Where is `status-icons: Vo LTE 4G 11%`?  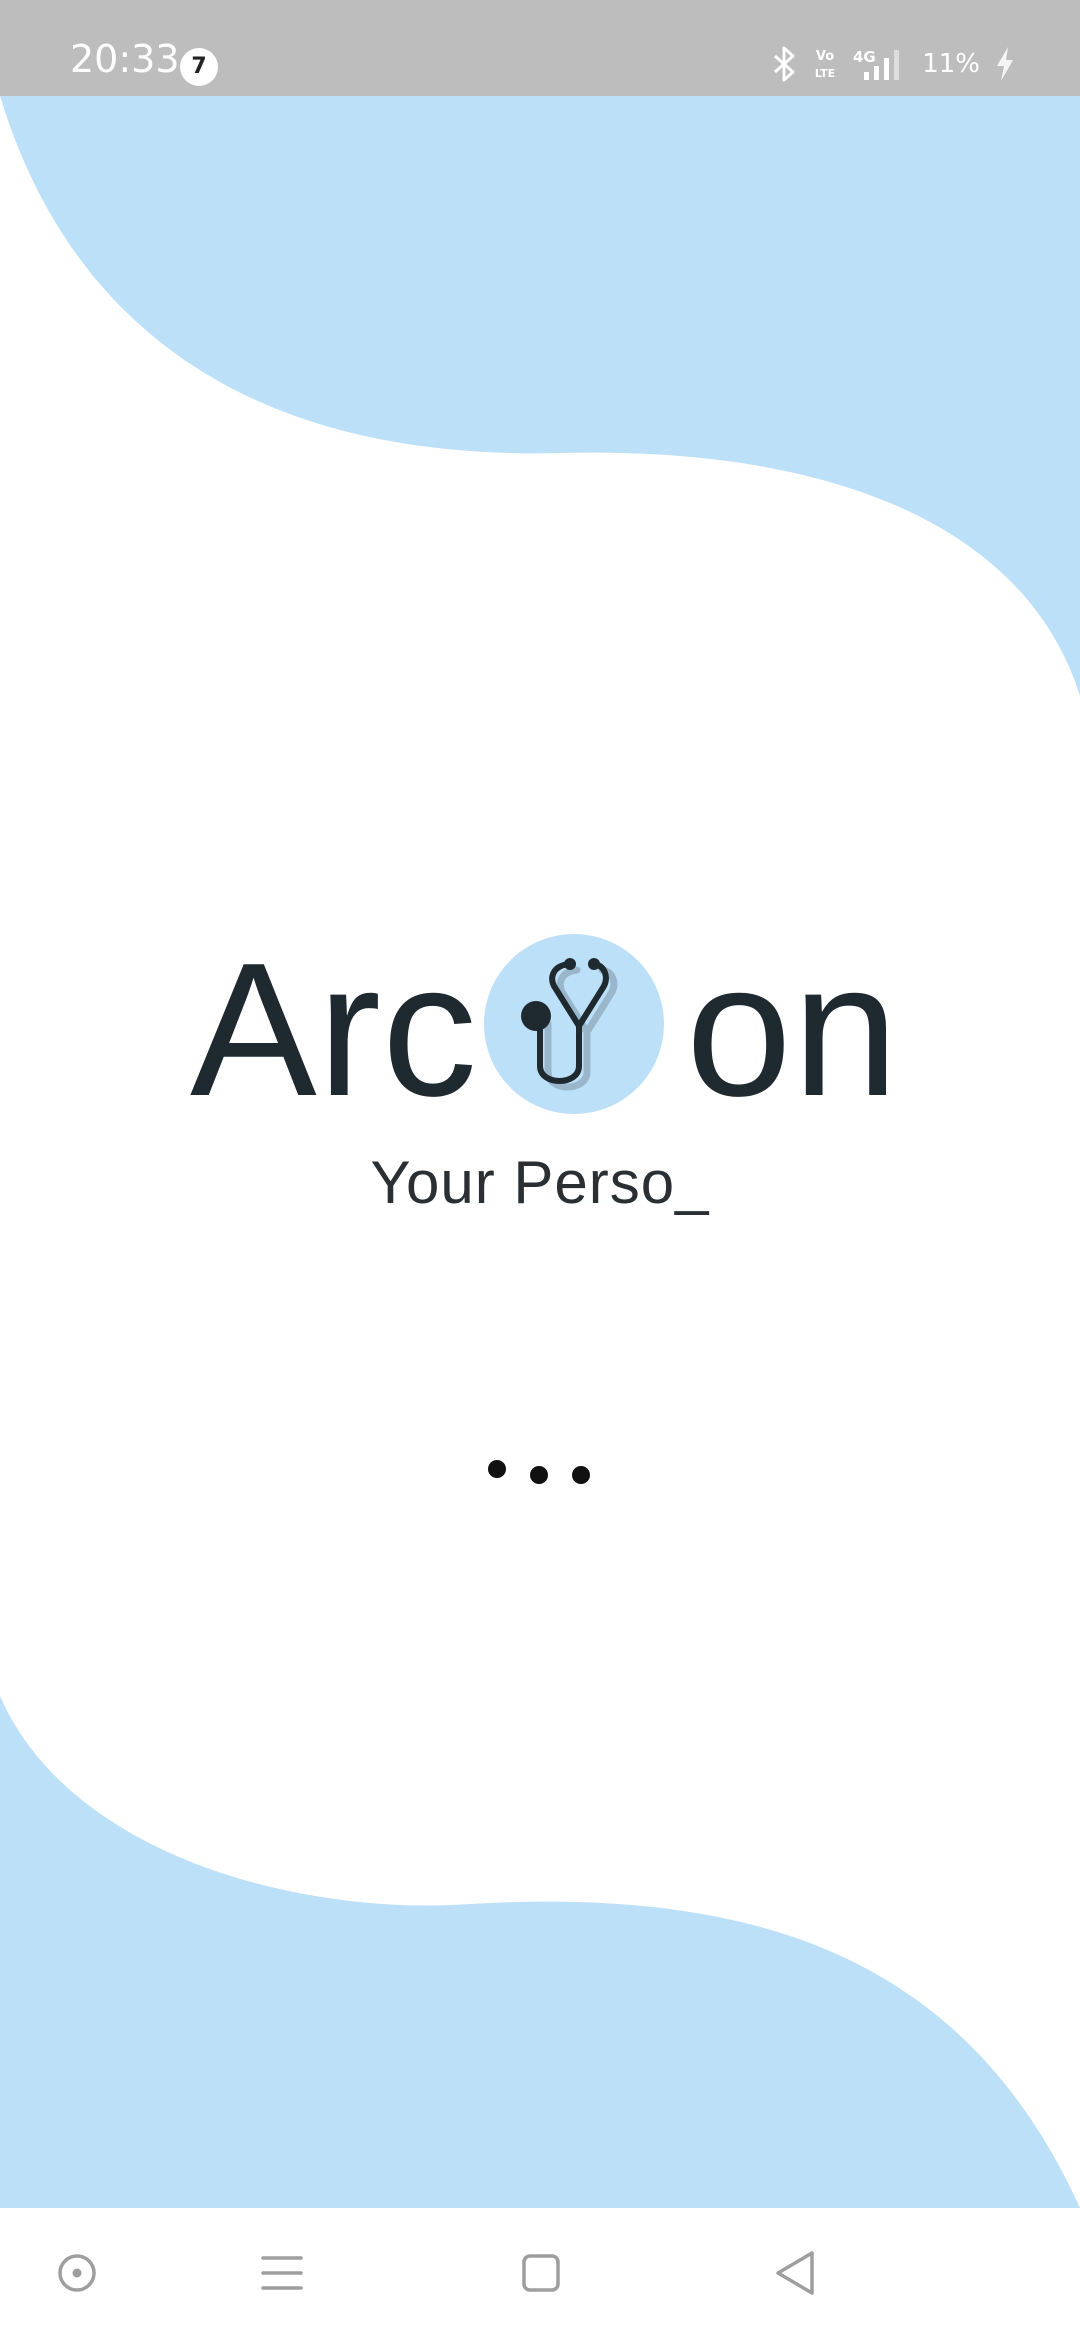 status-icons: Vo LTE 4G 11% is located at coordinates (894, 64).